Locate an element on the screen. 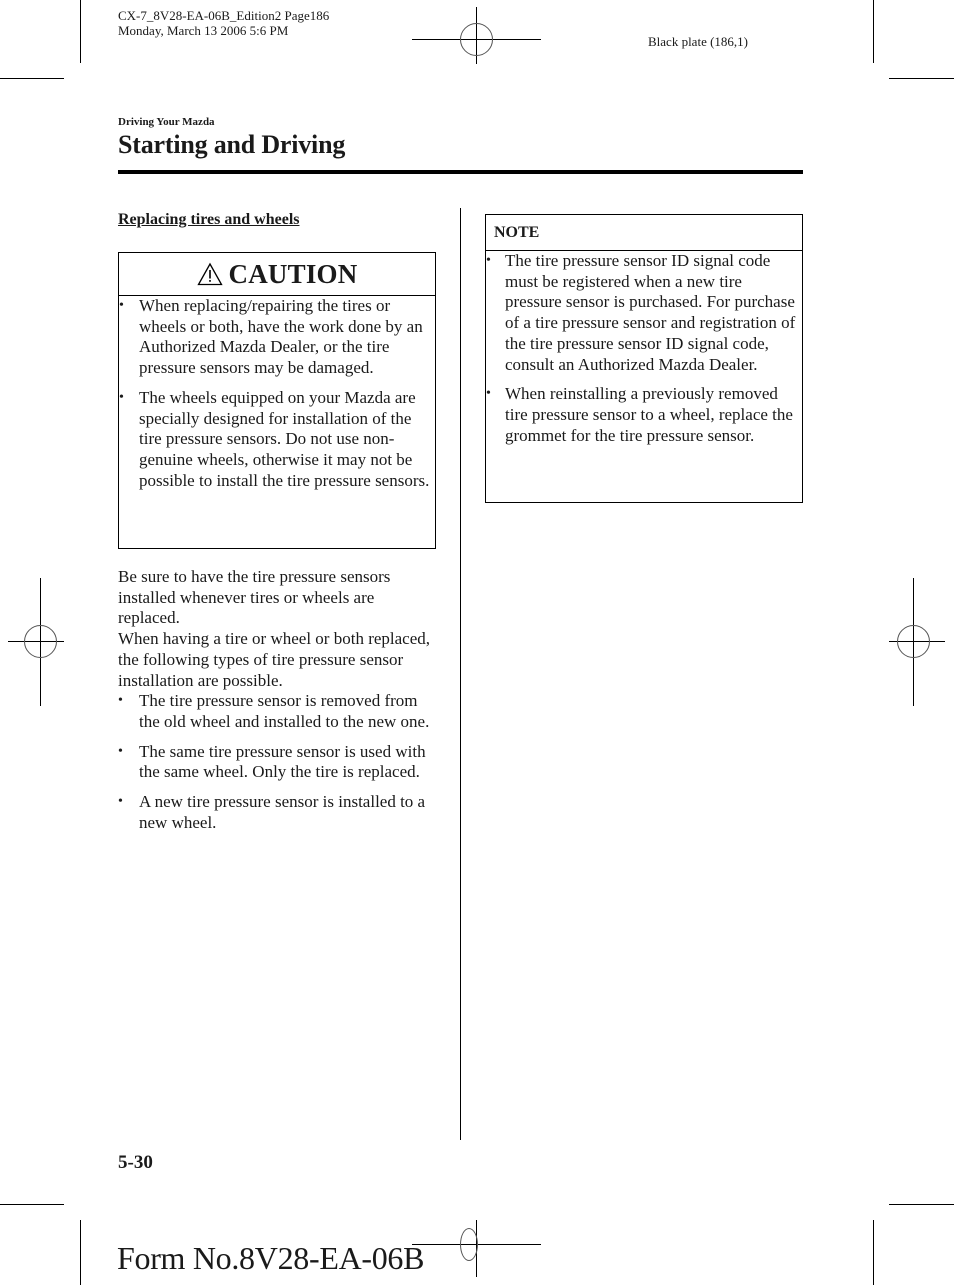  crop-mark-bottom-right-horizontal is located at coordinates (921, 1204).